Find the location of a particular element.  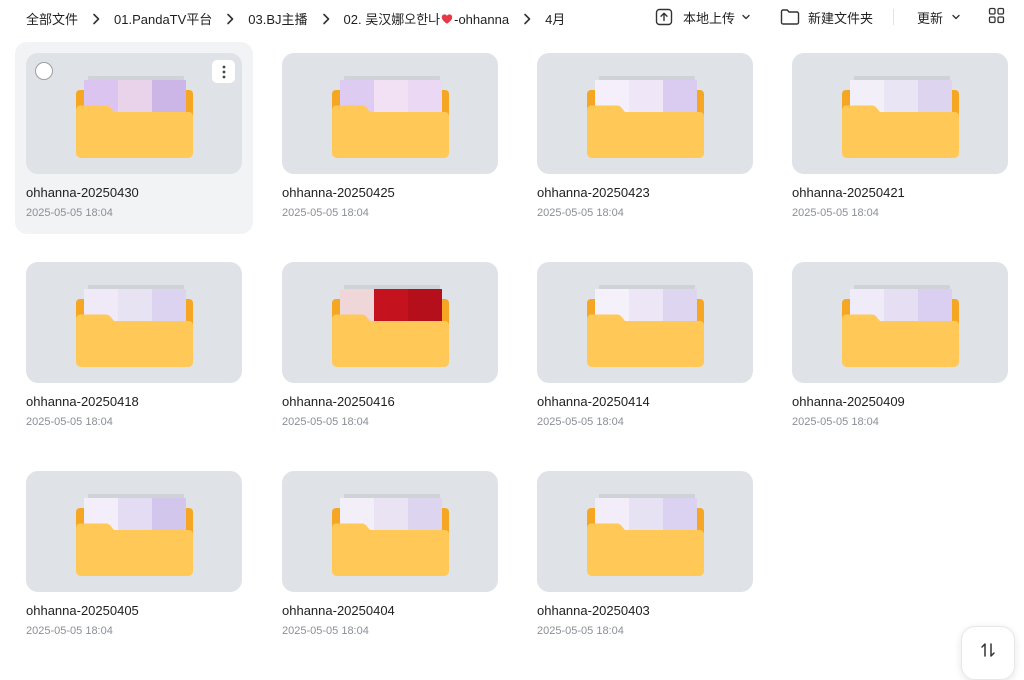

folder-name: ohhanna-20250414 is located at coordinates (593, 401).